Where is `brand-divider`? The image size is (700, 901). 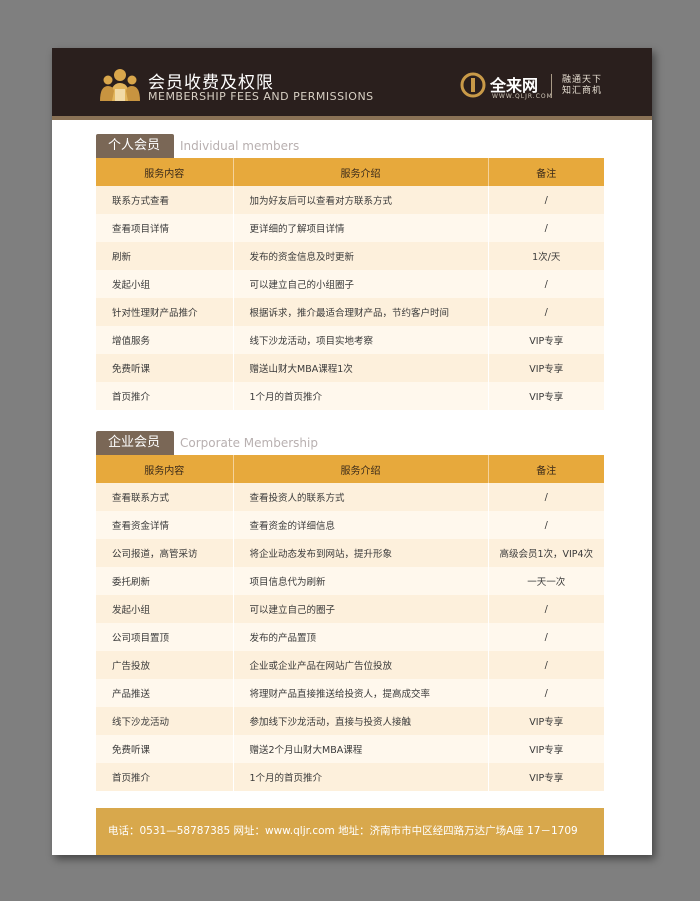
brand-divider is located at coordinates (551, 86).